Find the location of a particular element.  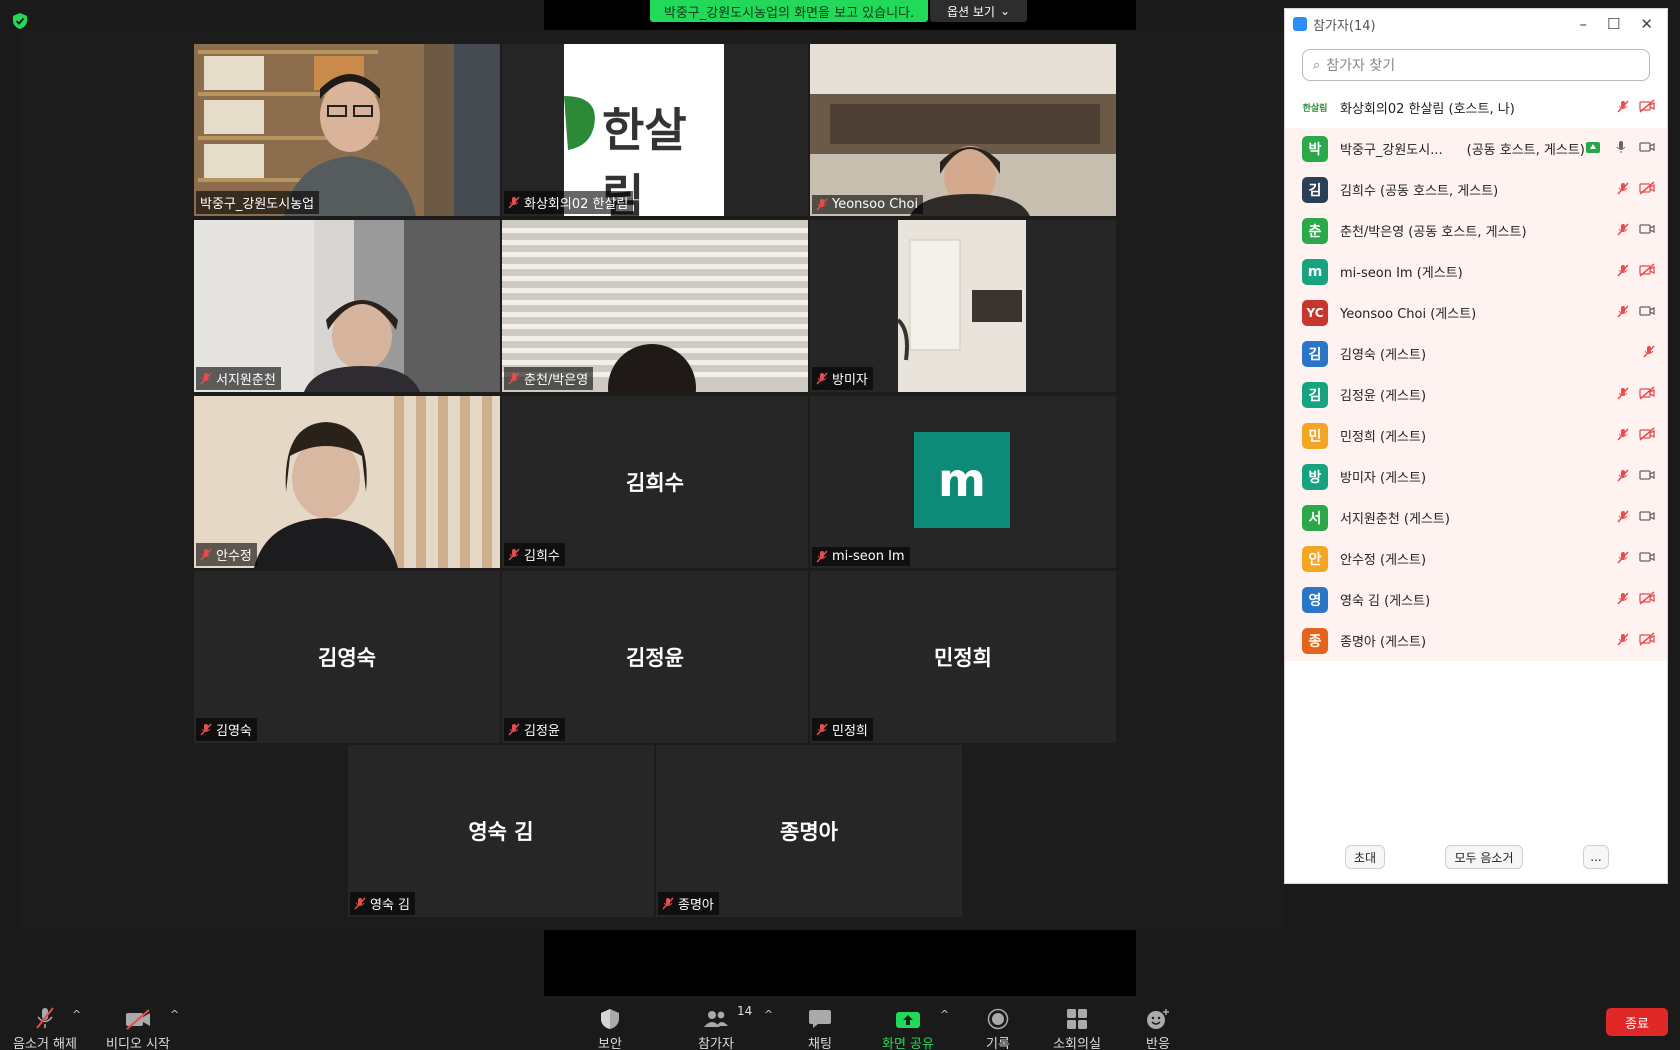

security-button: 보안 is located at coordinates (610, 1023).